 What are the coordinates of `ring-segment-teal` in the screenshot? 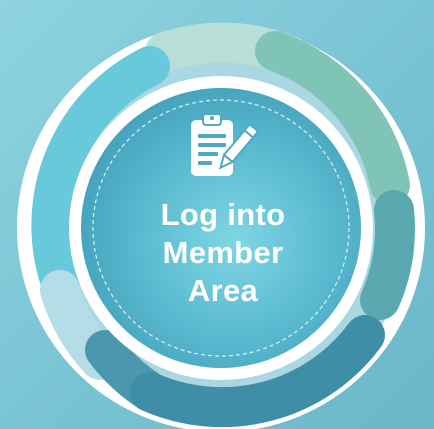 It's located at (387, 255).